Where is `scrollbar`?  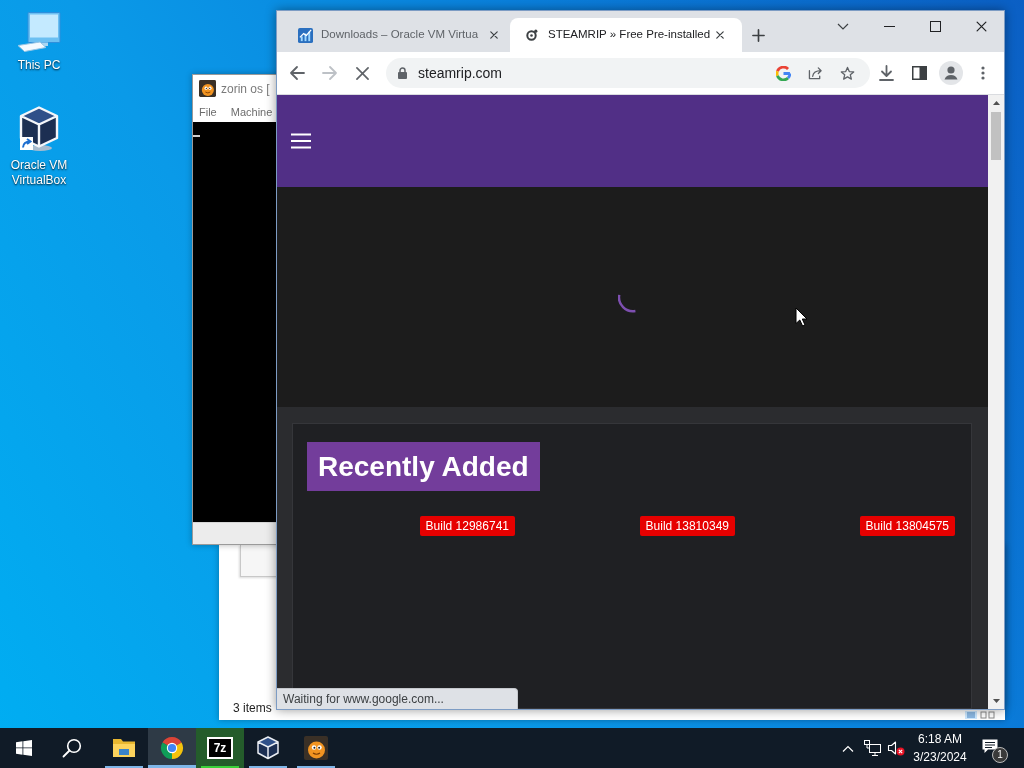 scrollbar is located at coordinates (996, 402).